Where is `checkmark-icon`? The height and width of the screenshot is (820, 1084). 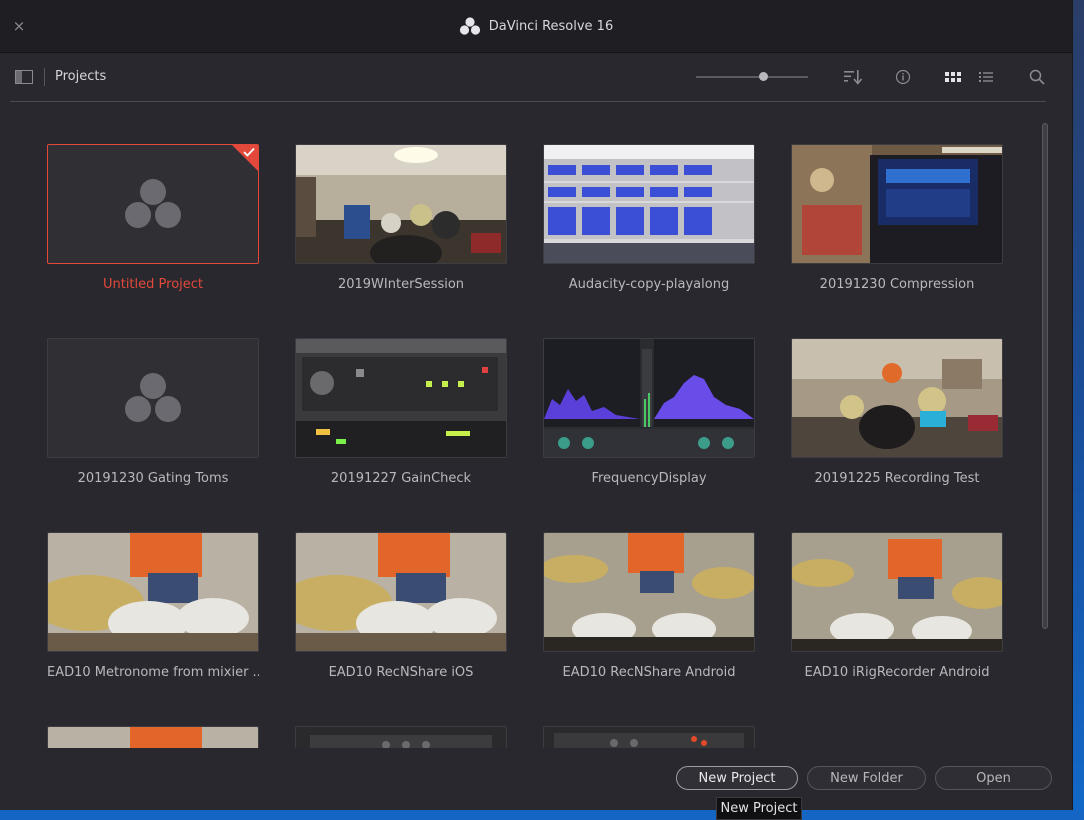 checkmark-icon is located at coordinates (249, 152).